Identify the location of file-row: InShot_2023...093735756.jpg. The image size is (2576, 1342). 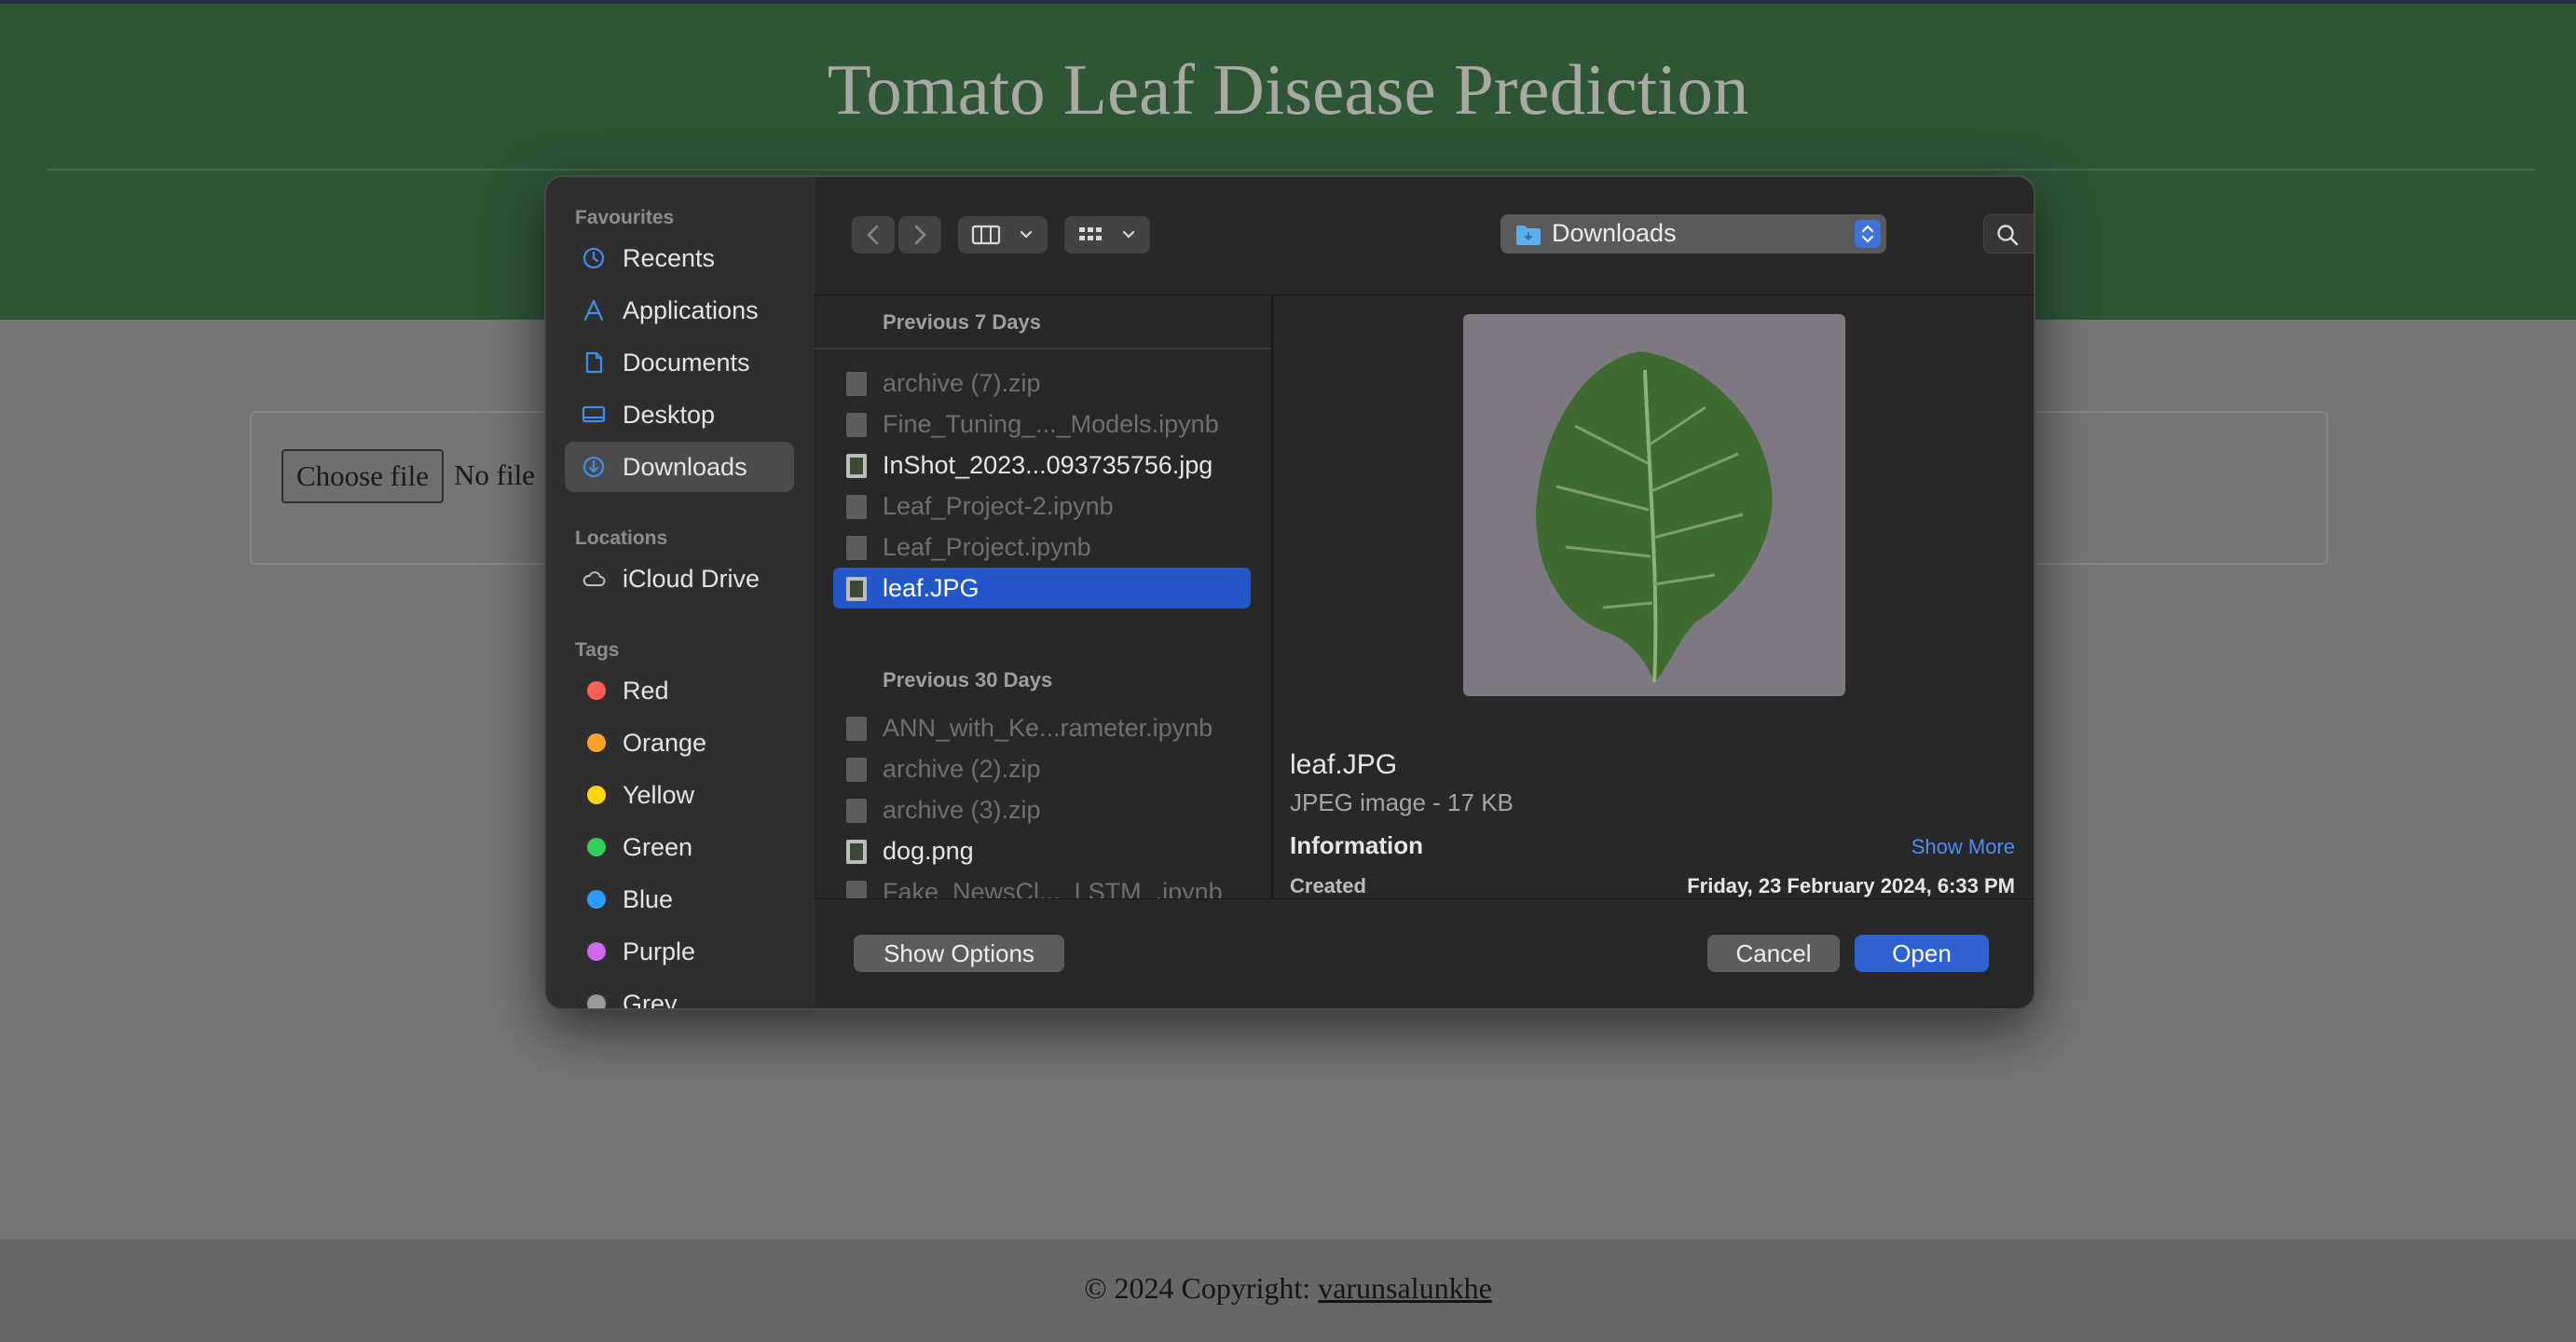
(1042, 465).